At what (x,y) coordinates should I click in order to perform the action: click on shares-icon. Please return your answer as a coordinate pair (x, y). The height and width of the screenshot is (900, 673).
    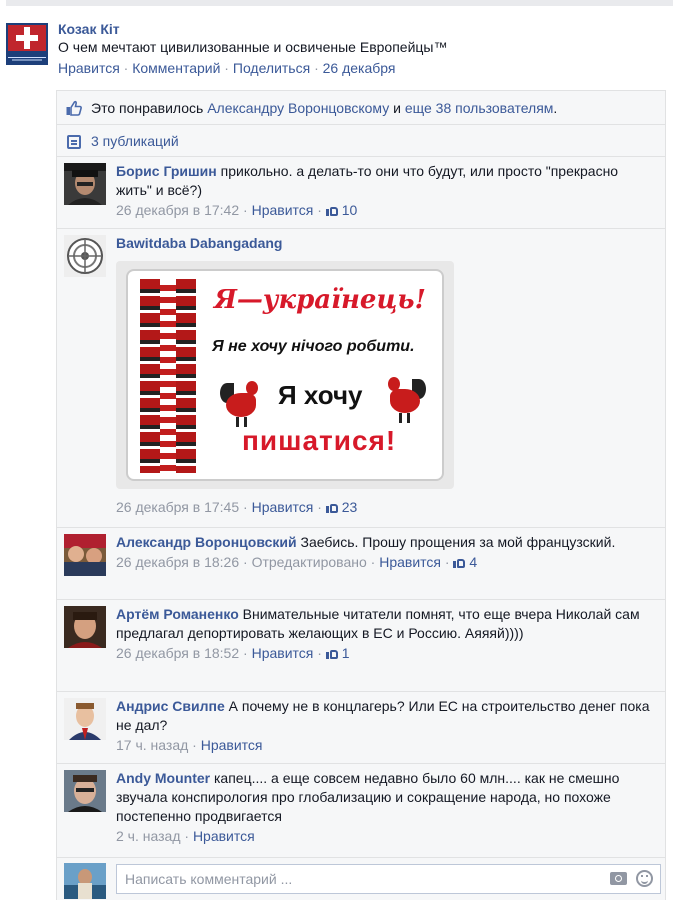
    Looking at the image, I should click on (74, 142).